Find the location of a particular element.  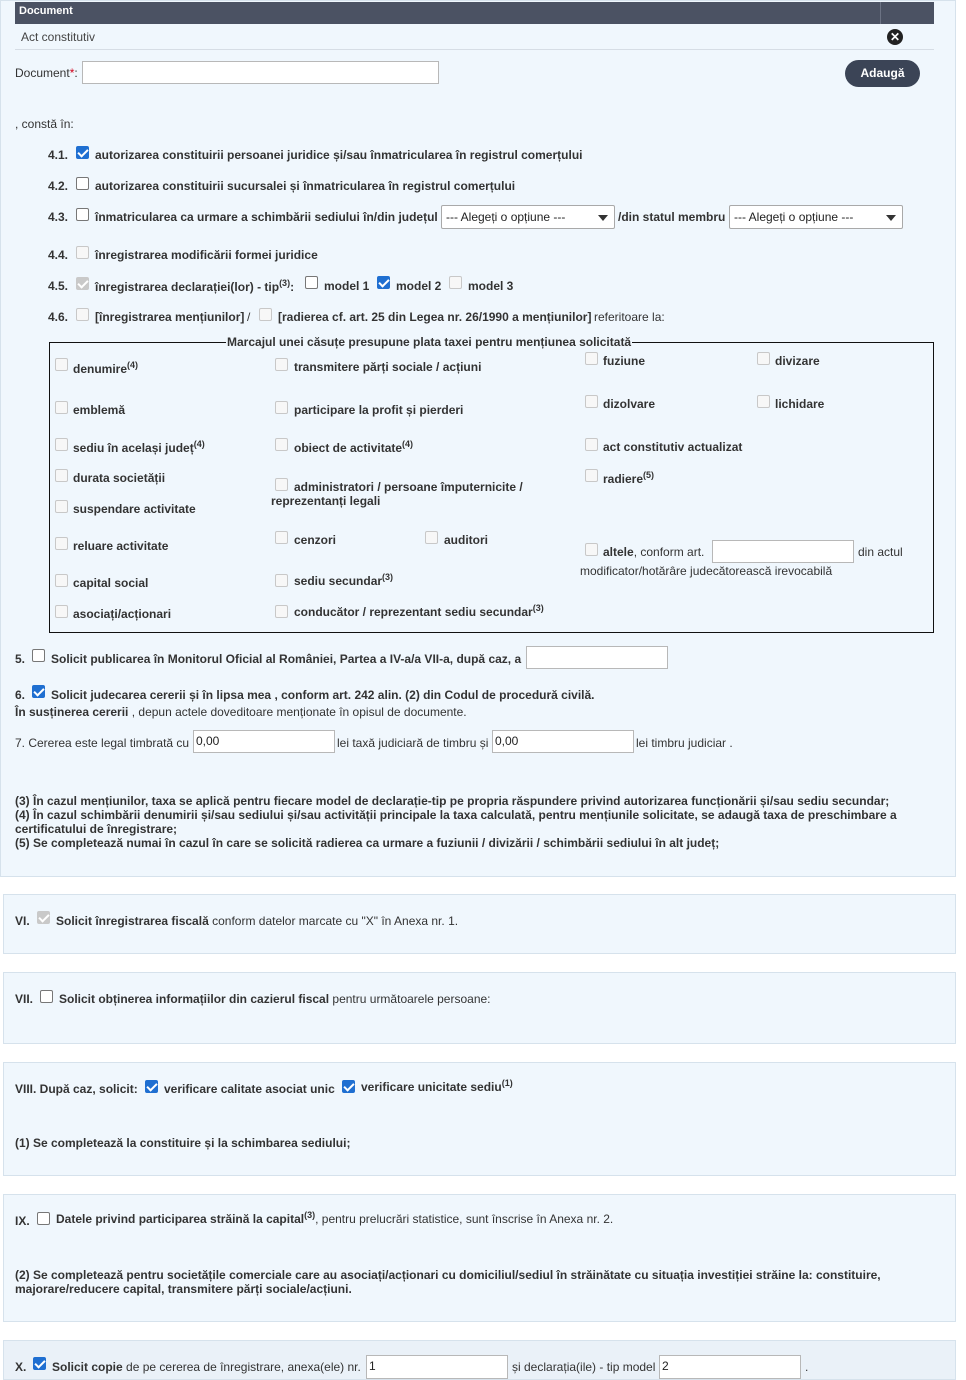

sediu-secundar-label: sediu secundar(3) is located at coordinates (344, 580).